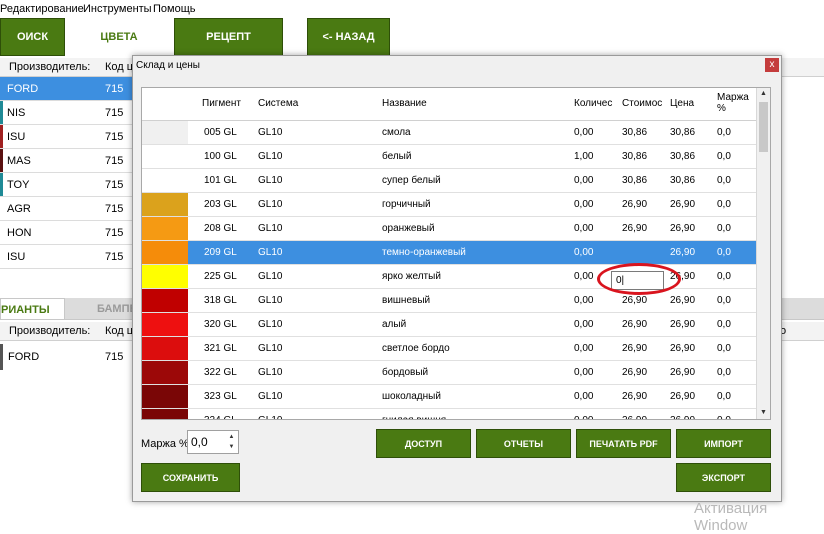 Image resolution: width=824 pixels, height=534 pixels. Describe the element at coordinates (221, 103) in the screenshot. I see `col-pigment: Пигмент` at that location.